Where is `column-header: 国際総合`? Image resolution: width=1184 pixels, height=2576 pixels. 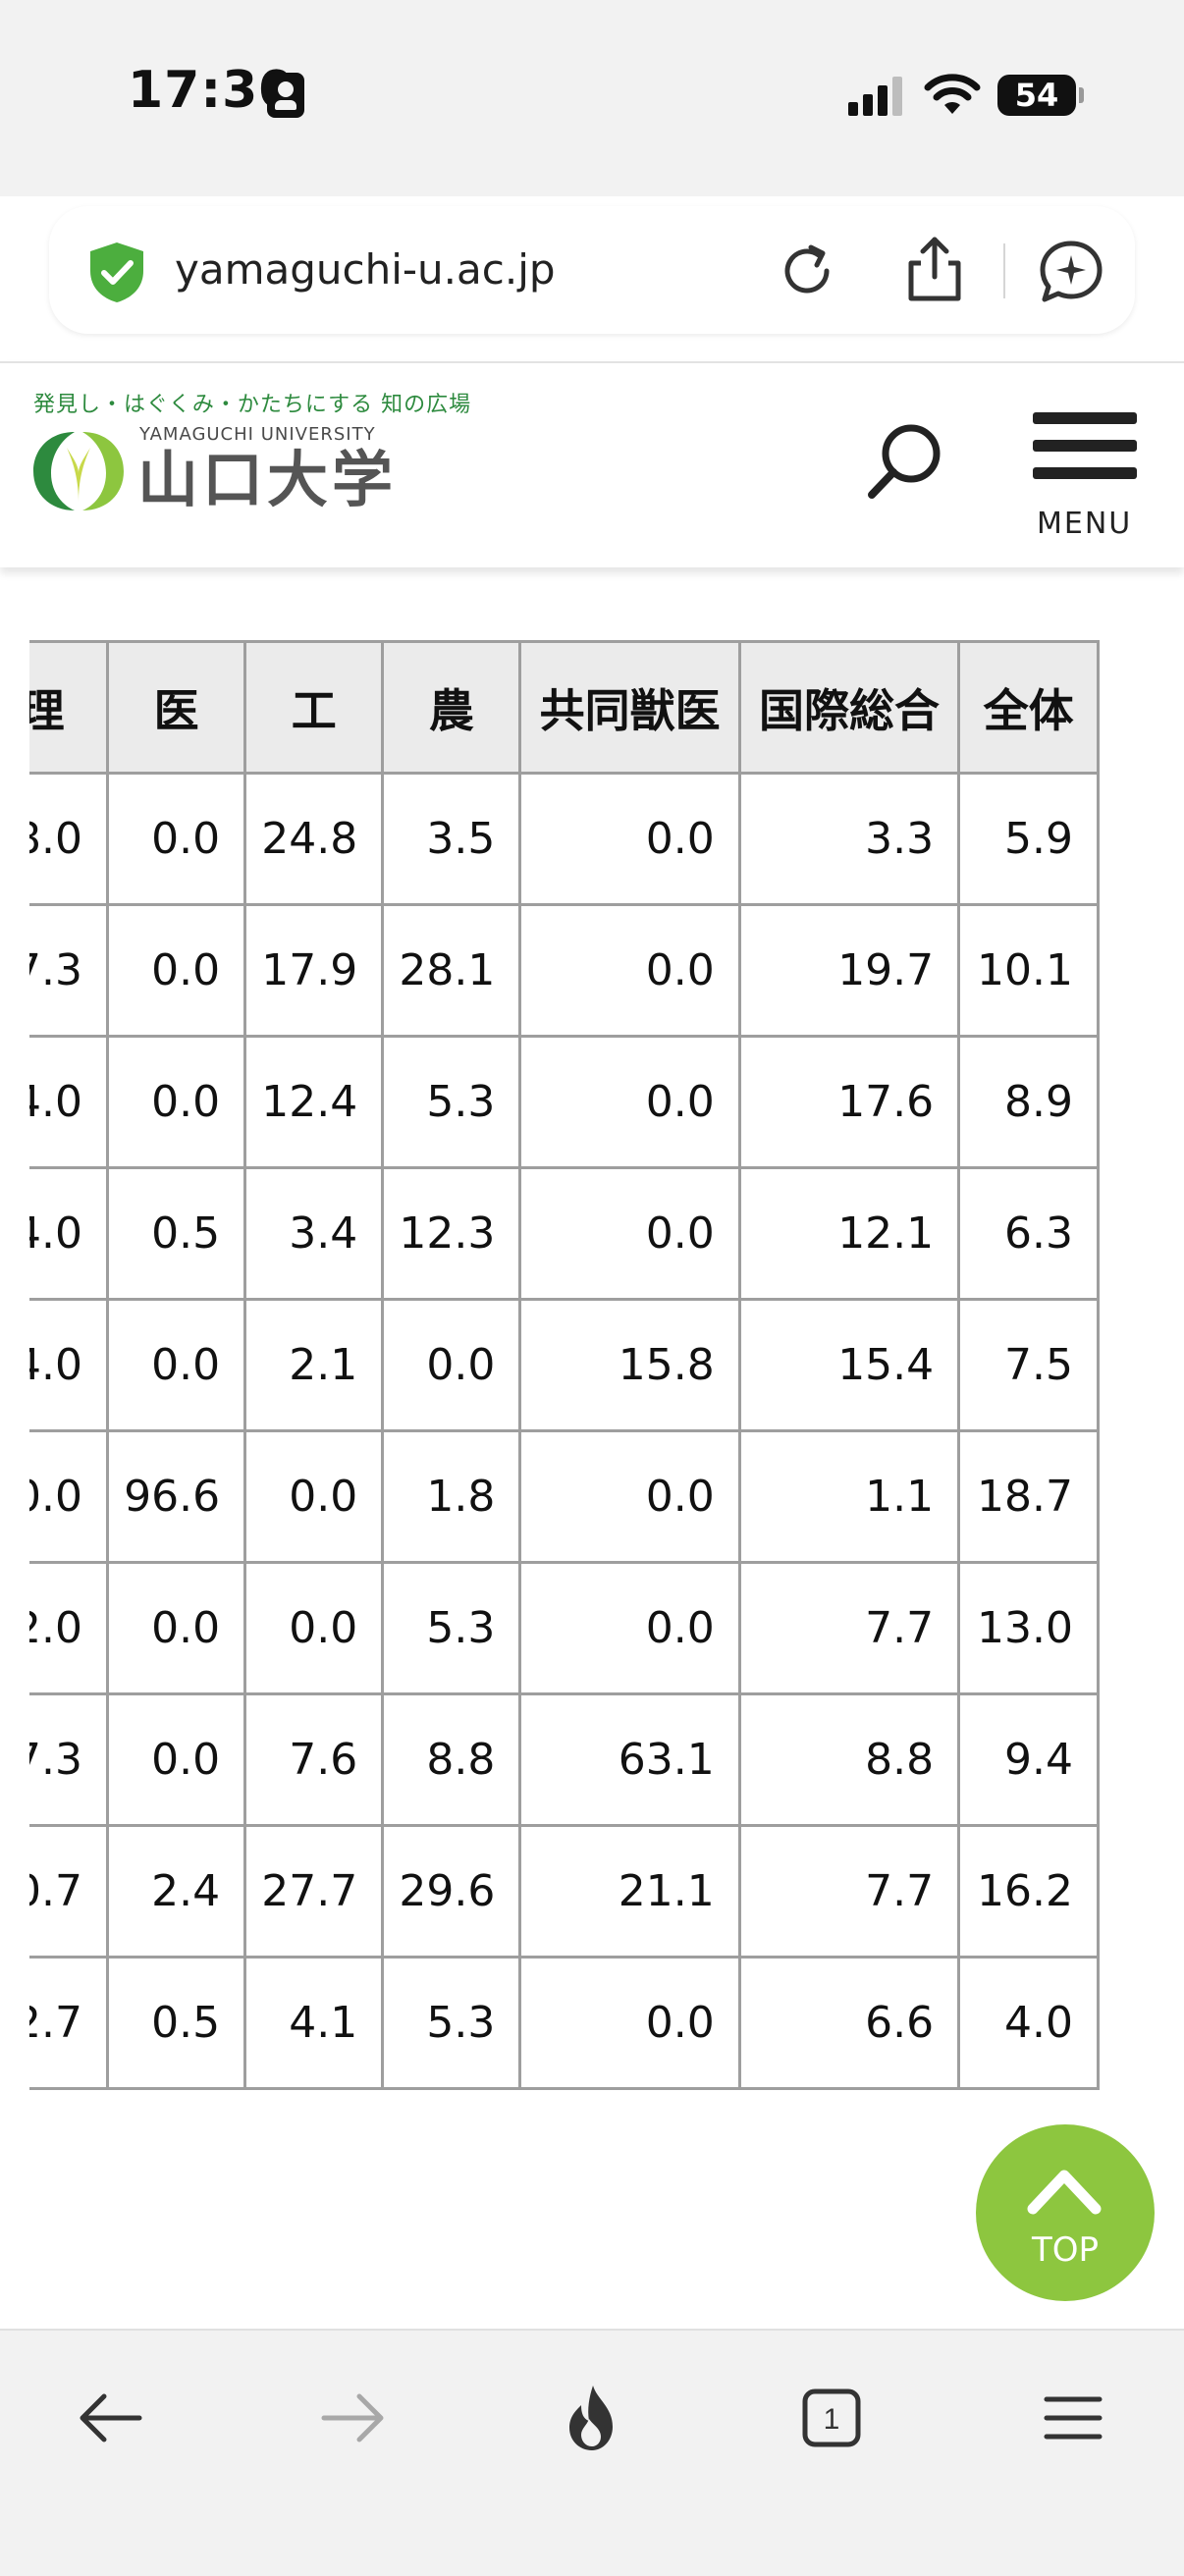 column-header: 国際総合 is located at coordinates (849, 707).